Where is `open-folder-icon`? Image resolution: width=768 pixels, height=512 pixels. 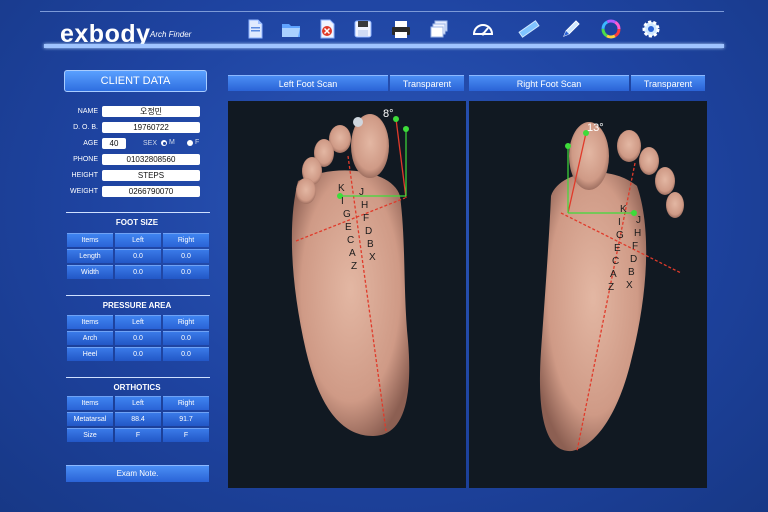 open-folder-icon is located at coordinates (291, 29).